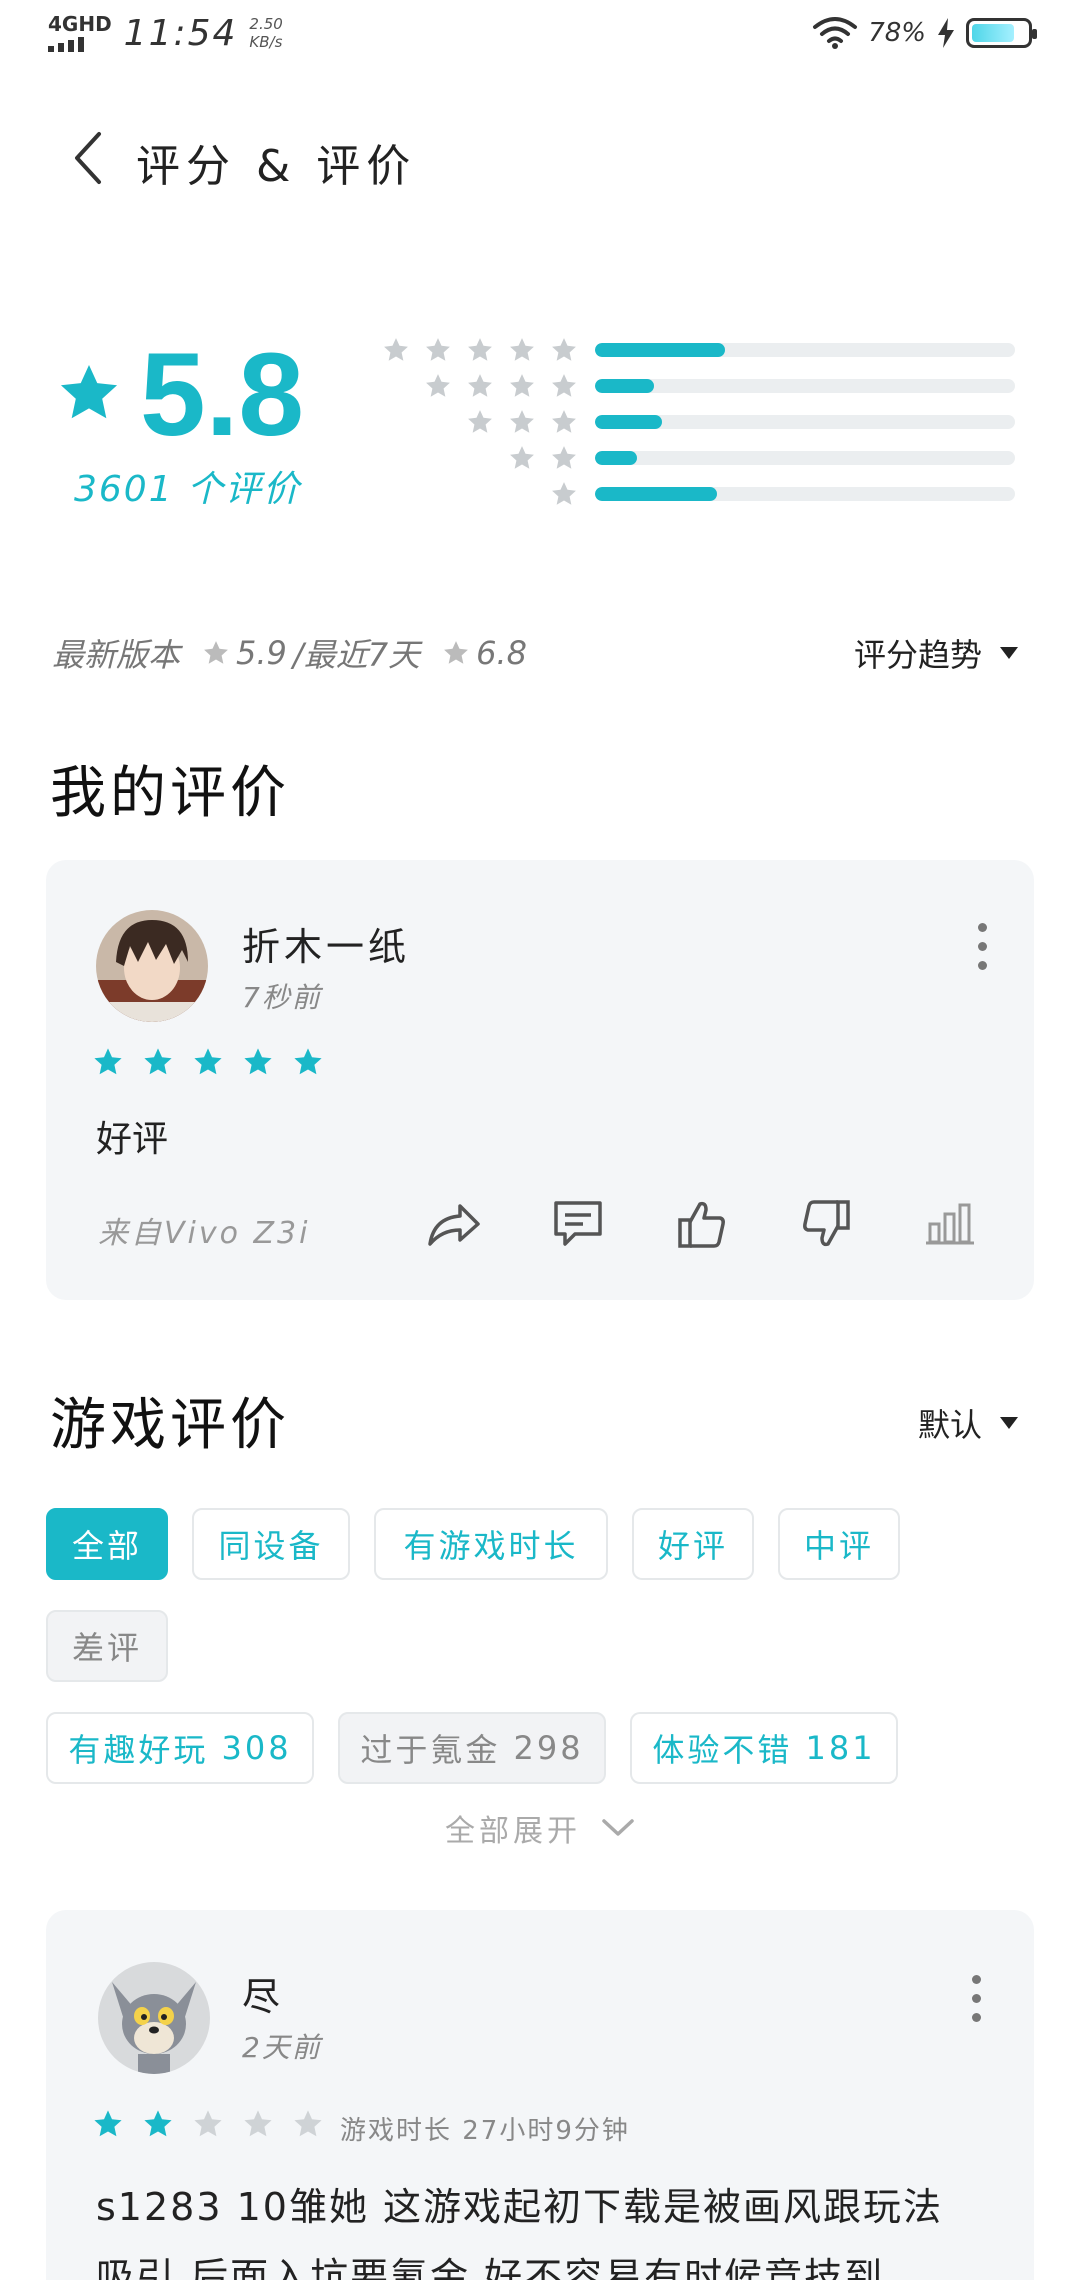 This screenshot has width=1080, height=2280. I want to click on header: 评分 & 评价, so click(540, 155).